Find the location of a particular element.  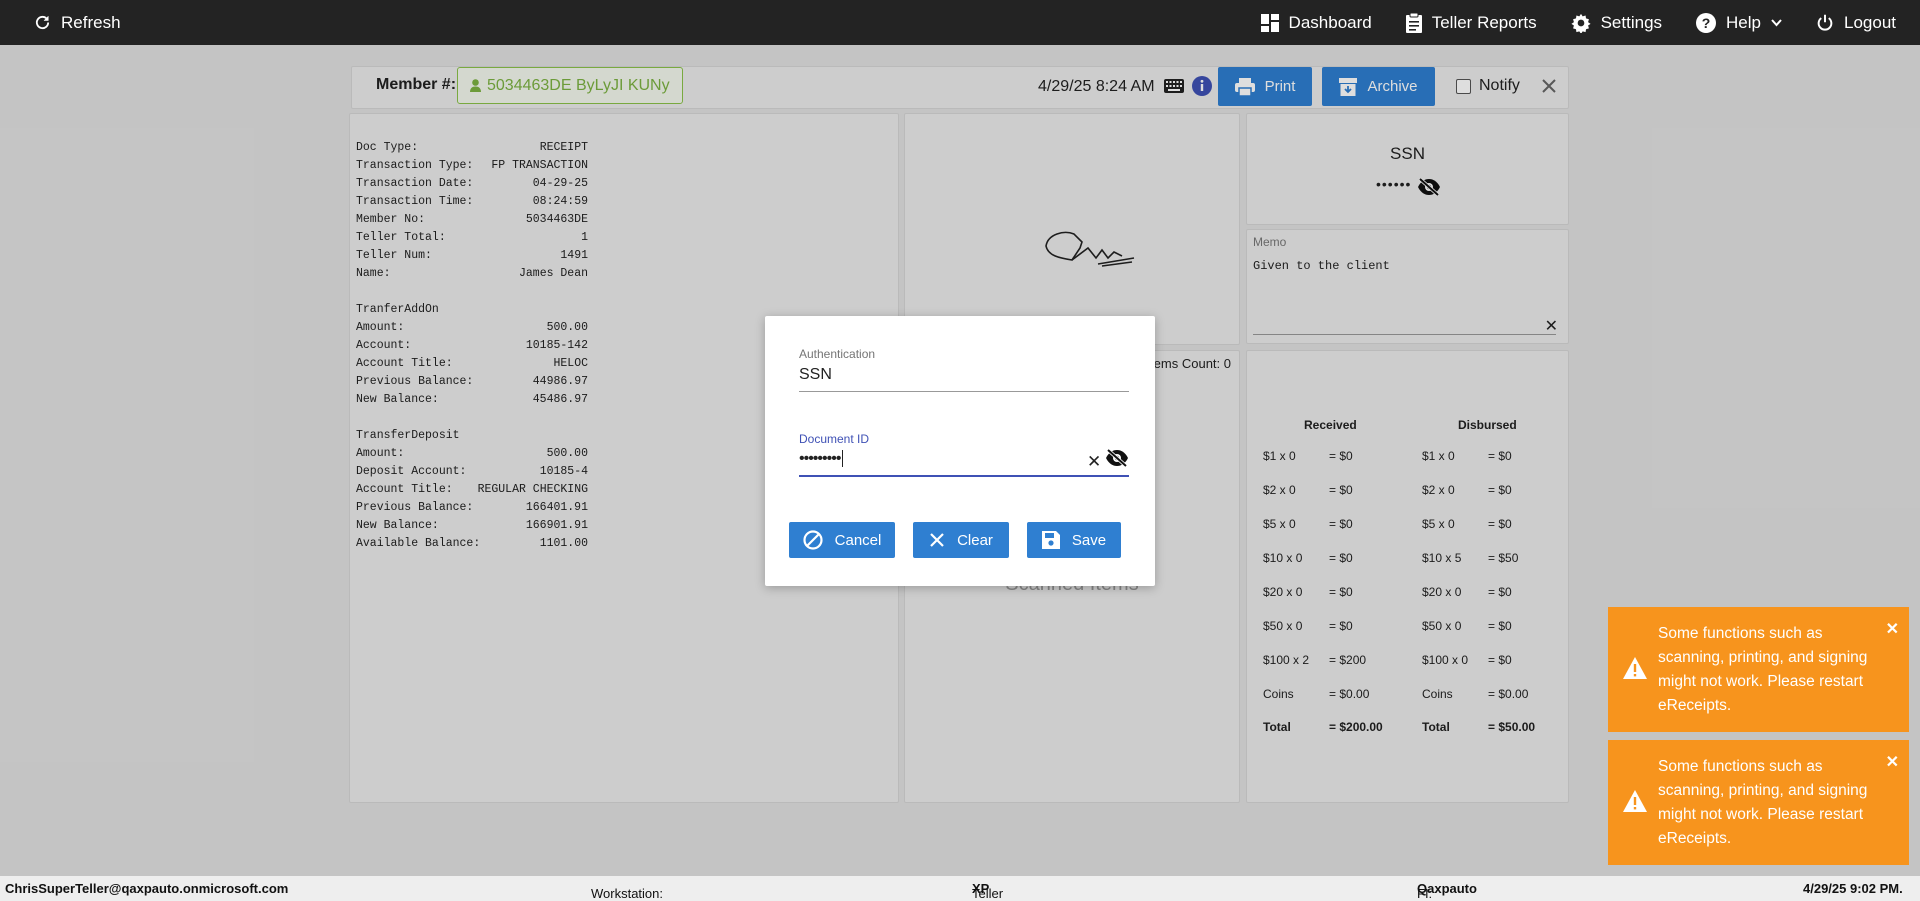

refresh-label: Refresh is located at coordinates (91, 22).